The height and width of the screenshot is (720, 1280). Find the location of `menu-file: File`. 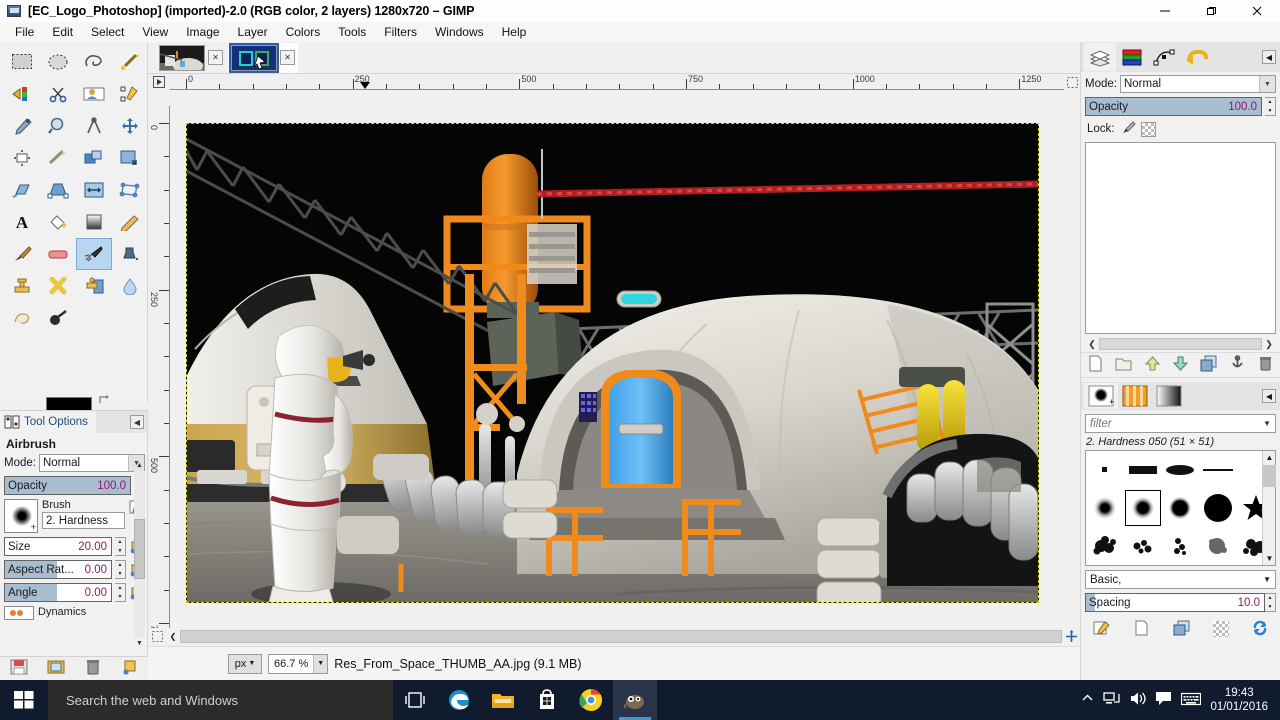

menu-file: File is located at coordinates (24, 32).